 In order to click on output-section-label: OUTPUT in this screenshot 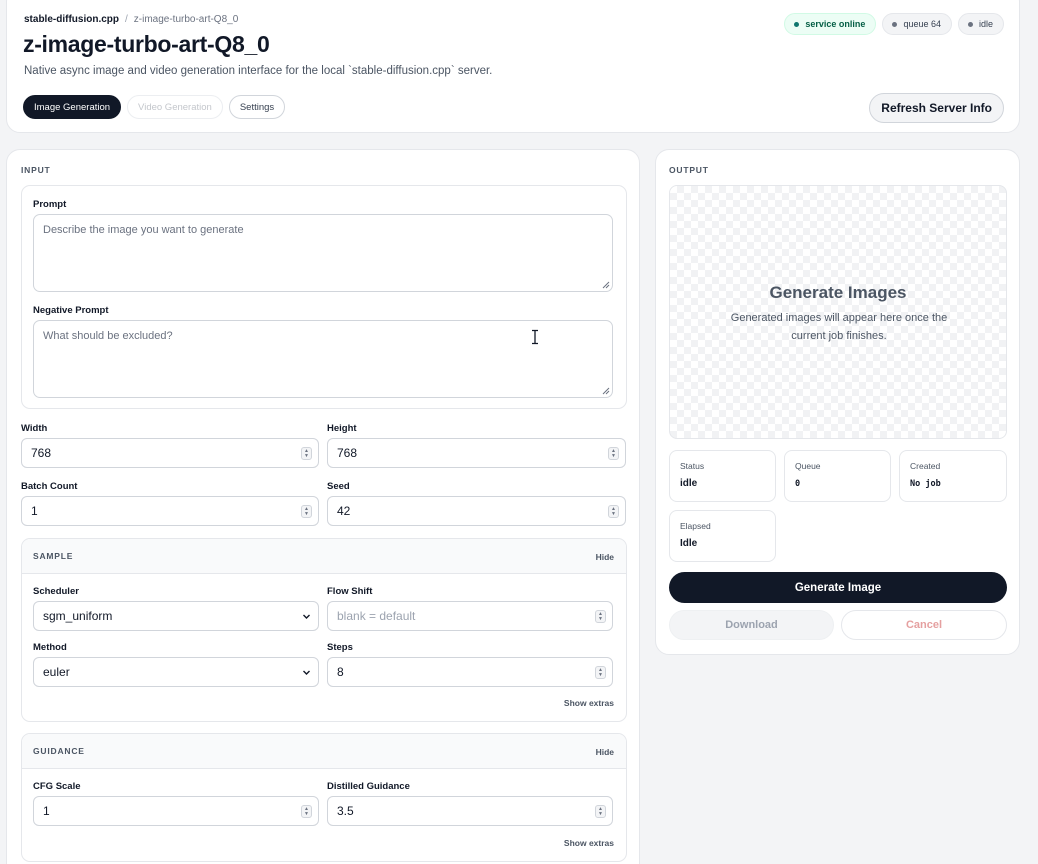, I will do `click(689, 170)`.